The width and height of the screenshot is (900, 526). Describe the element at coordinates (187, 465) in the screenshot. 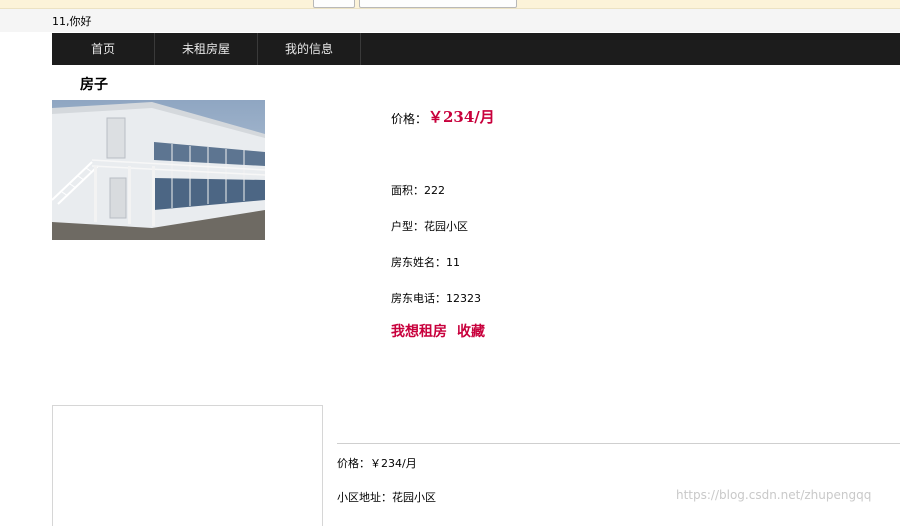

I see `listing-card` at that location.